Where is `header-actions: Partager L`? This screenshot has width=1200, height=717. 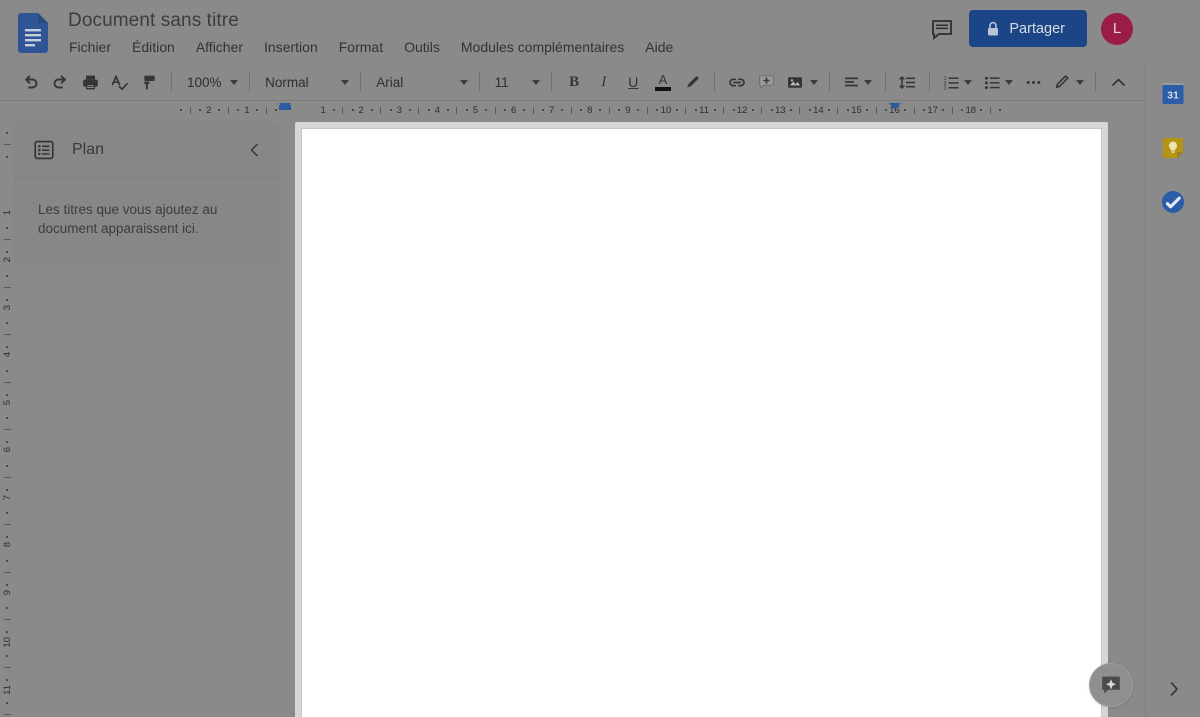 header-actions: Partager L is located at coordinates (1037, 28).